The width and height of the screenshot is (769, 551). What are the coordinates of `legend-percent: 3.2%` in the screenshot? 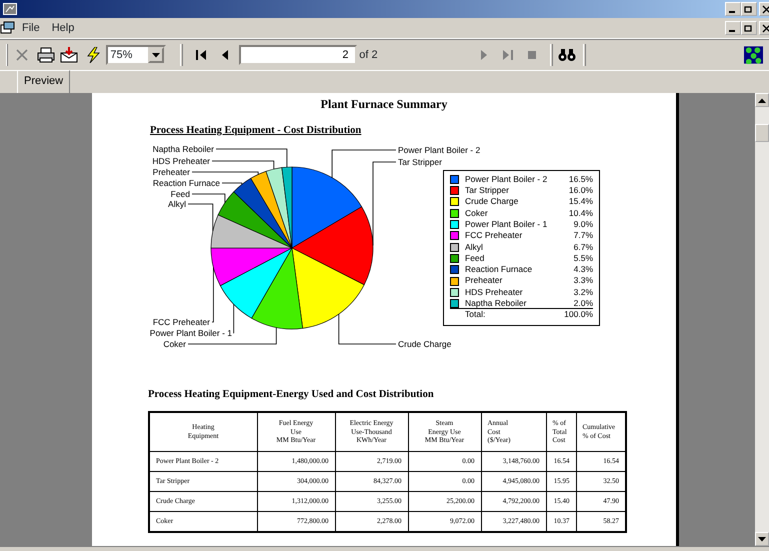 It's located at (583, 292).